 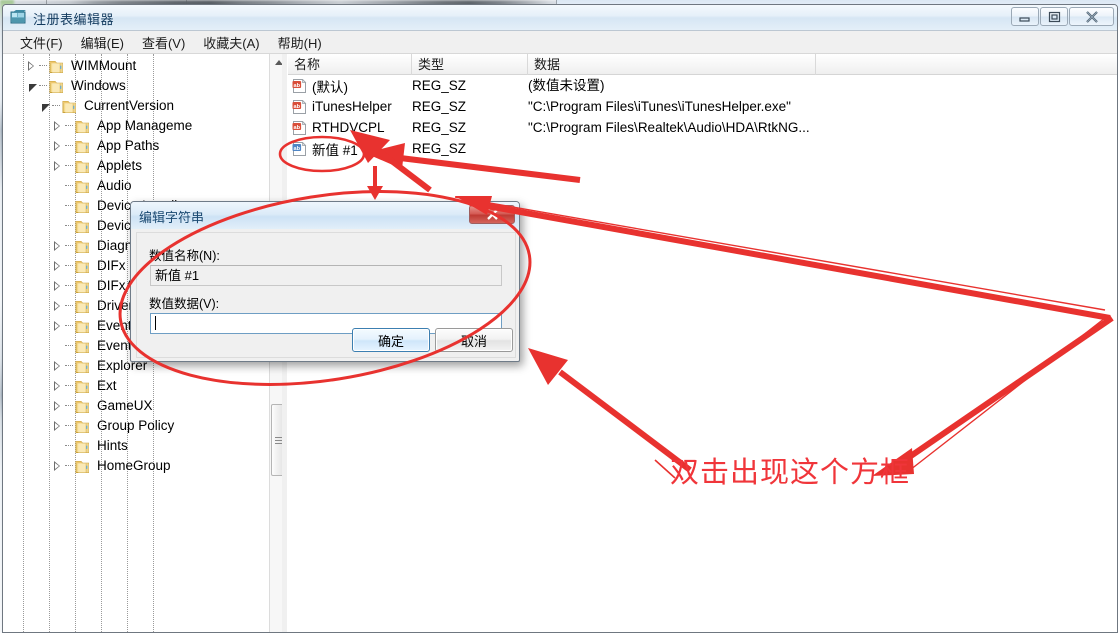 I want to click on table-row: ab (默认) REG_SZ (数值未设置), so click(x=702, y=85).